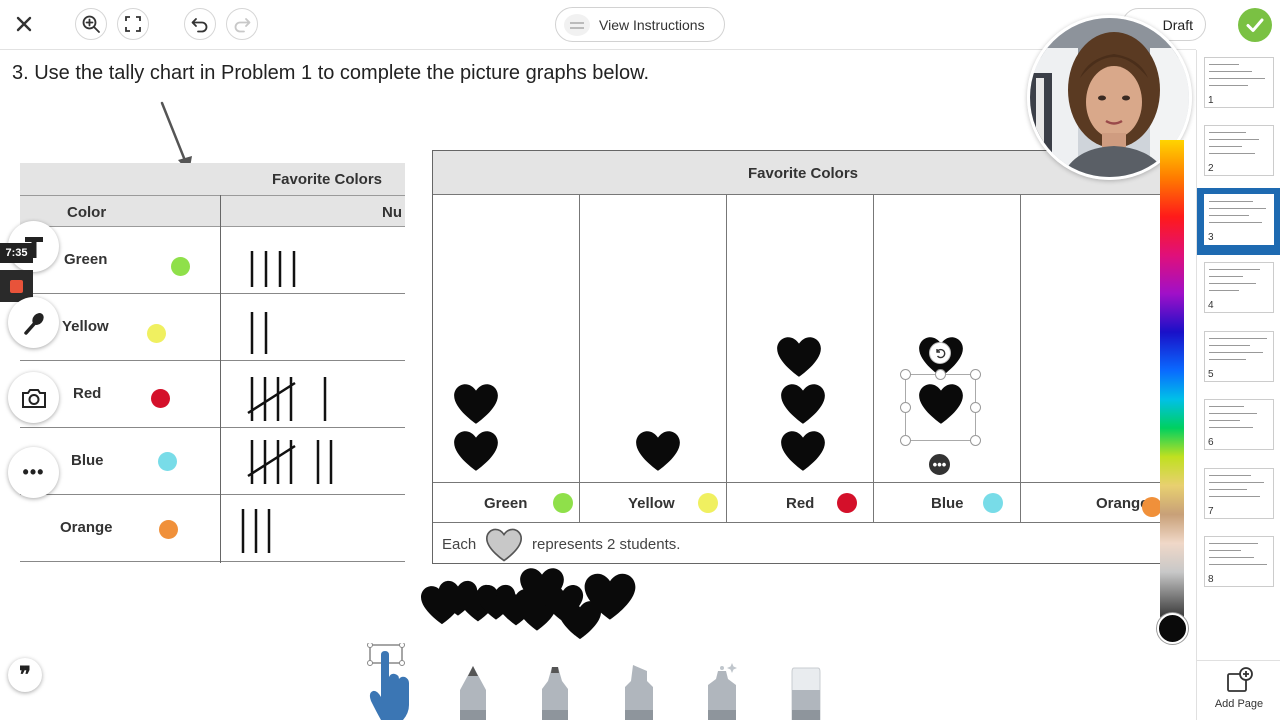  I want to click on pencil-tool-button, so click(473, 692).